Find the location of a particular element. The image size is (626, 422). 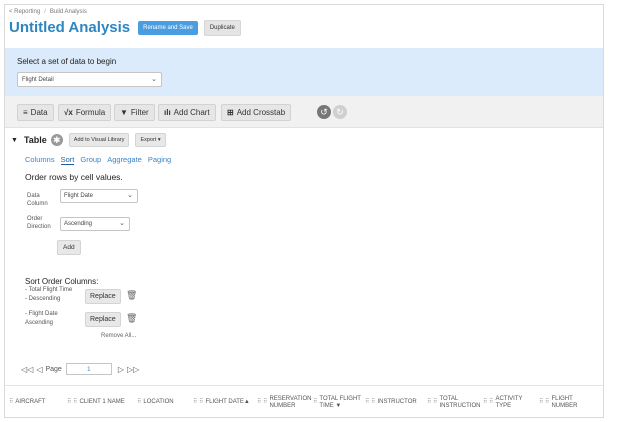

dataset-label: Select a set of data to begin is located at coordinates (67, 61).